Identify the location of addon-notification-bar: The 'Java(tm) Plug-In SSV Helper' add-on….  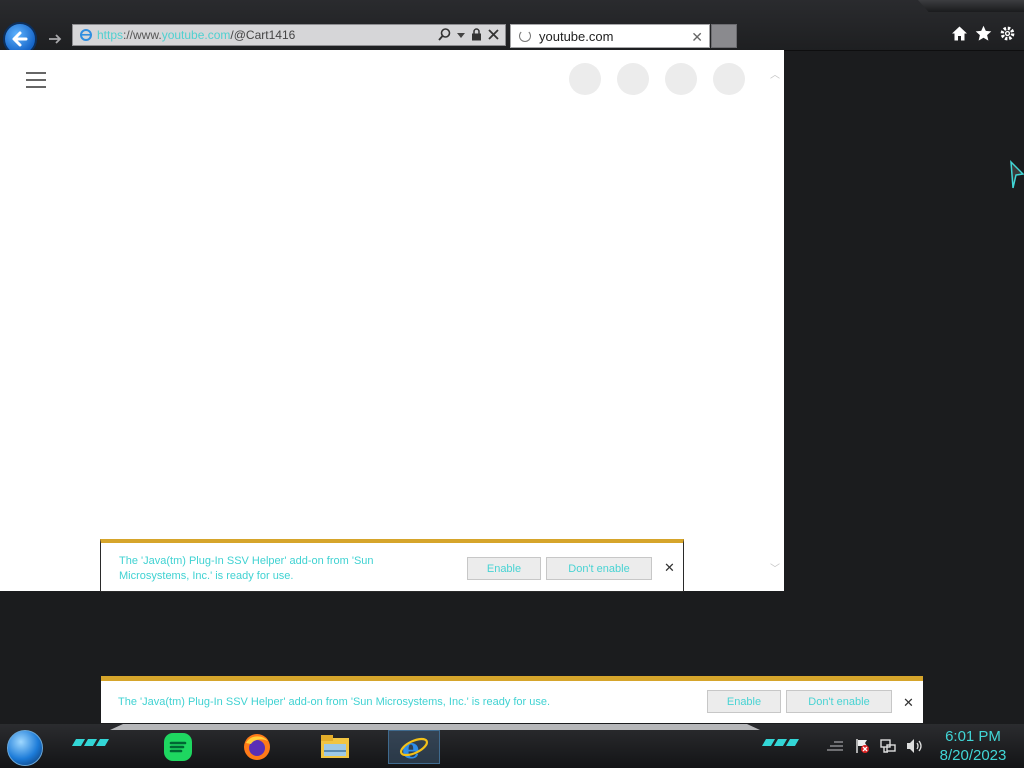
(392, 565).